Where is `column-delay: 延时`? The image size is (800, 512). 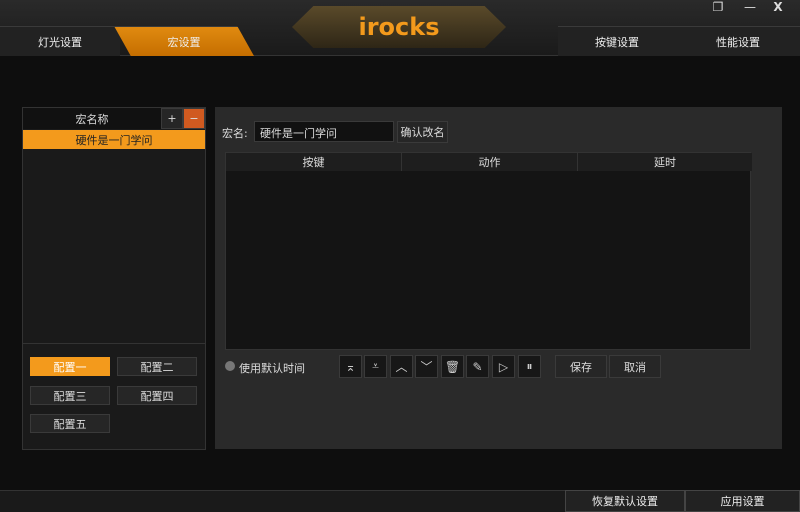 column-delay: 延时 is located at coordinates (665, 162).